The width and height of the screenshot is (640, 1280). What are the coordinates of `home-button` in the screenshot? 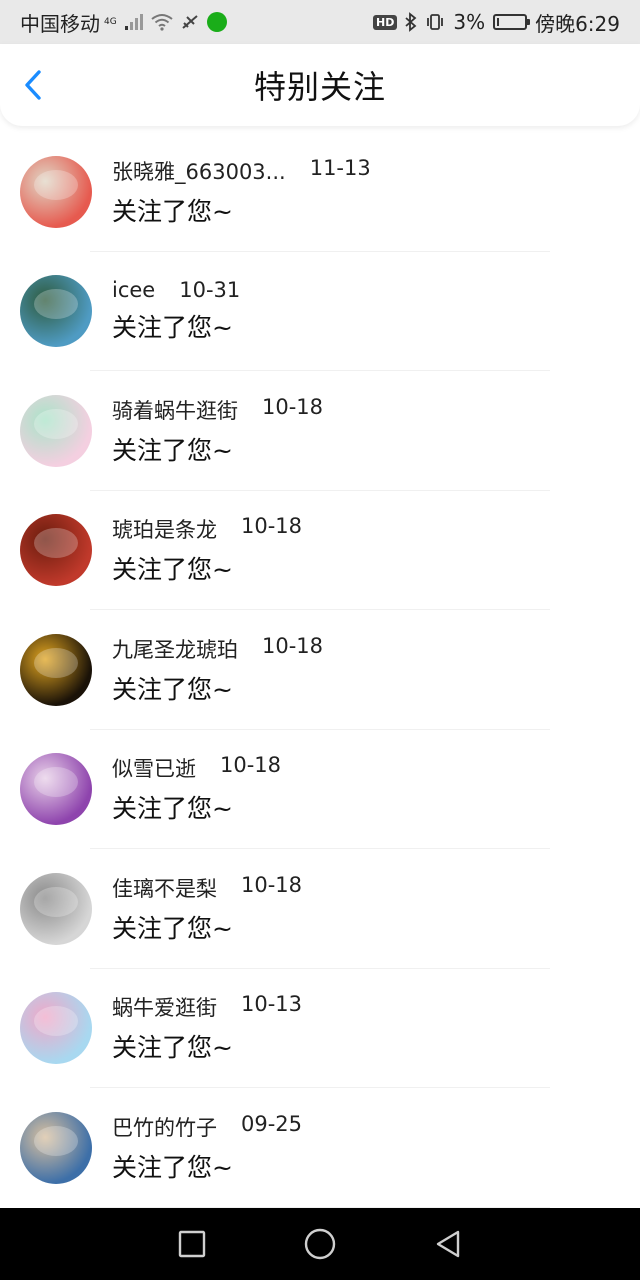 It's located at (320, 1244).